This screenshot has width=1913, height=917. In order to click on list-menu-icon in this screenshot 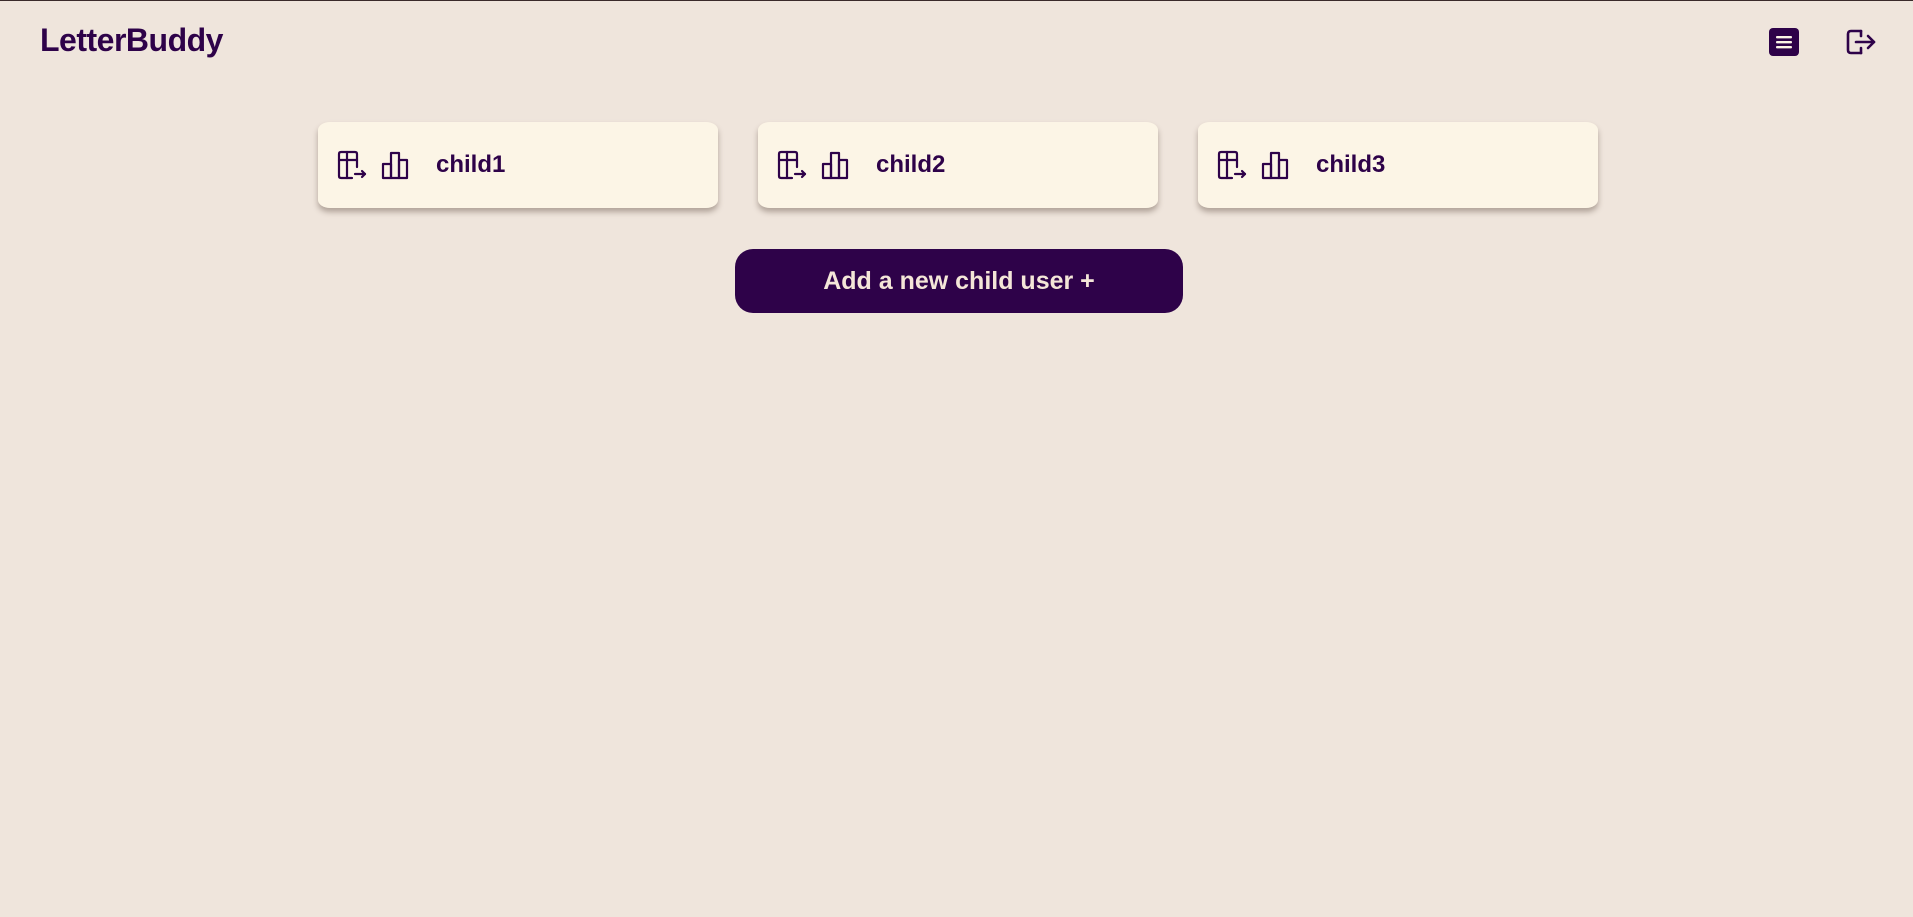, I will do `click(1784, 42)`.